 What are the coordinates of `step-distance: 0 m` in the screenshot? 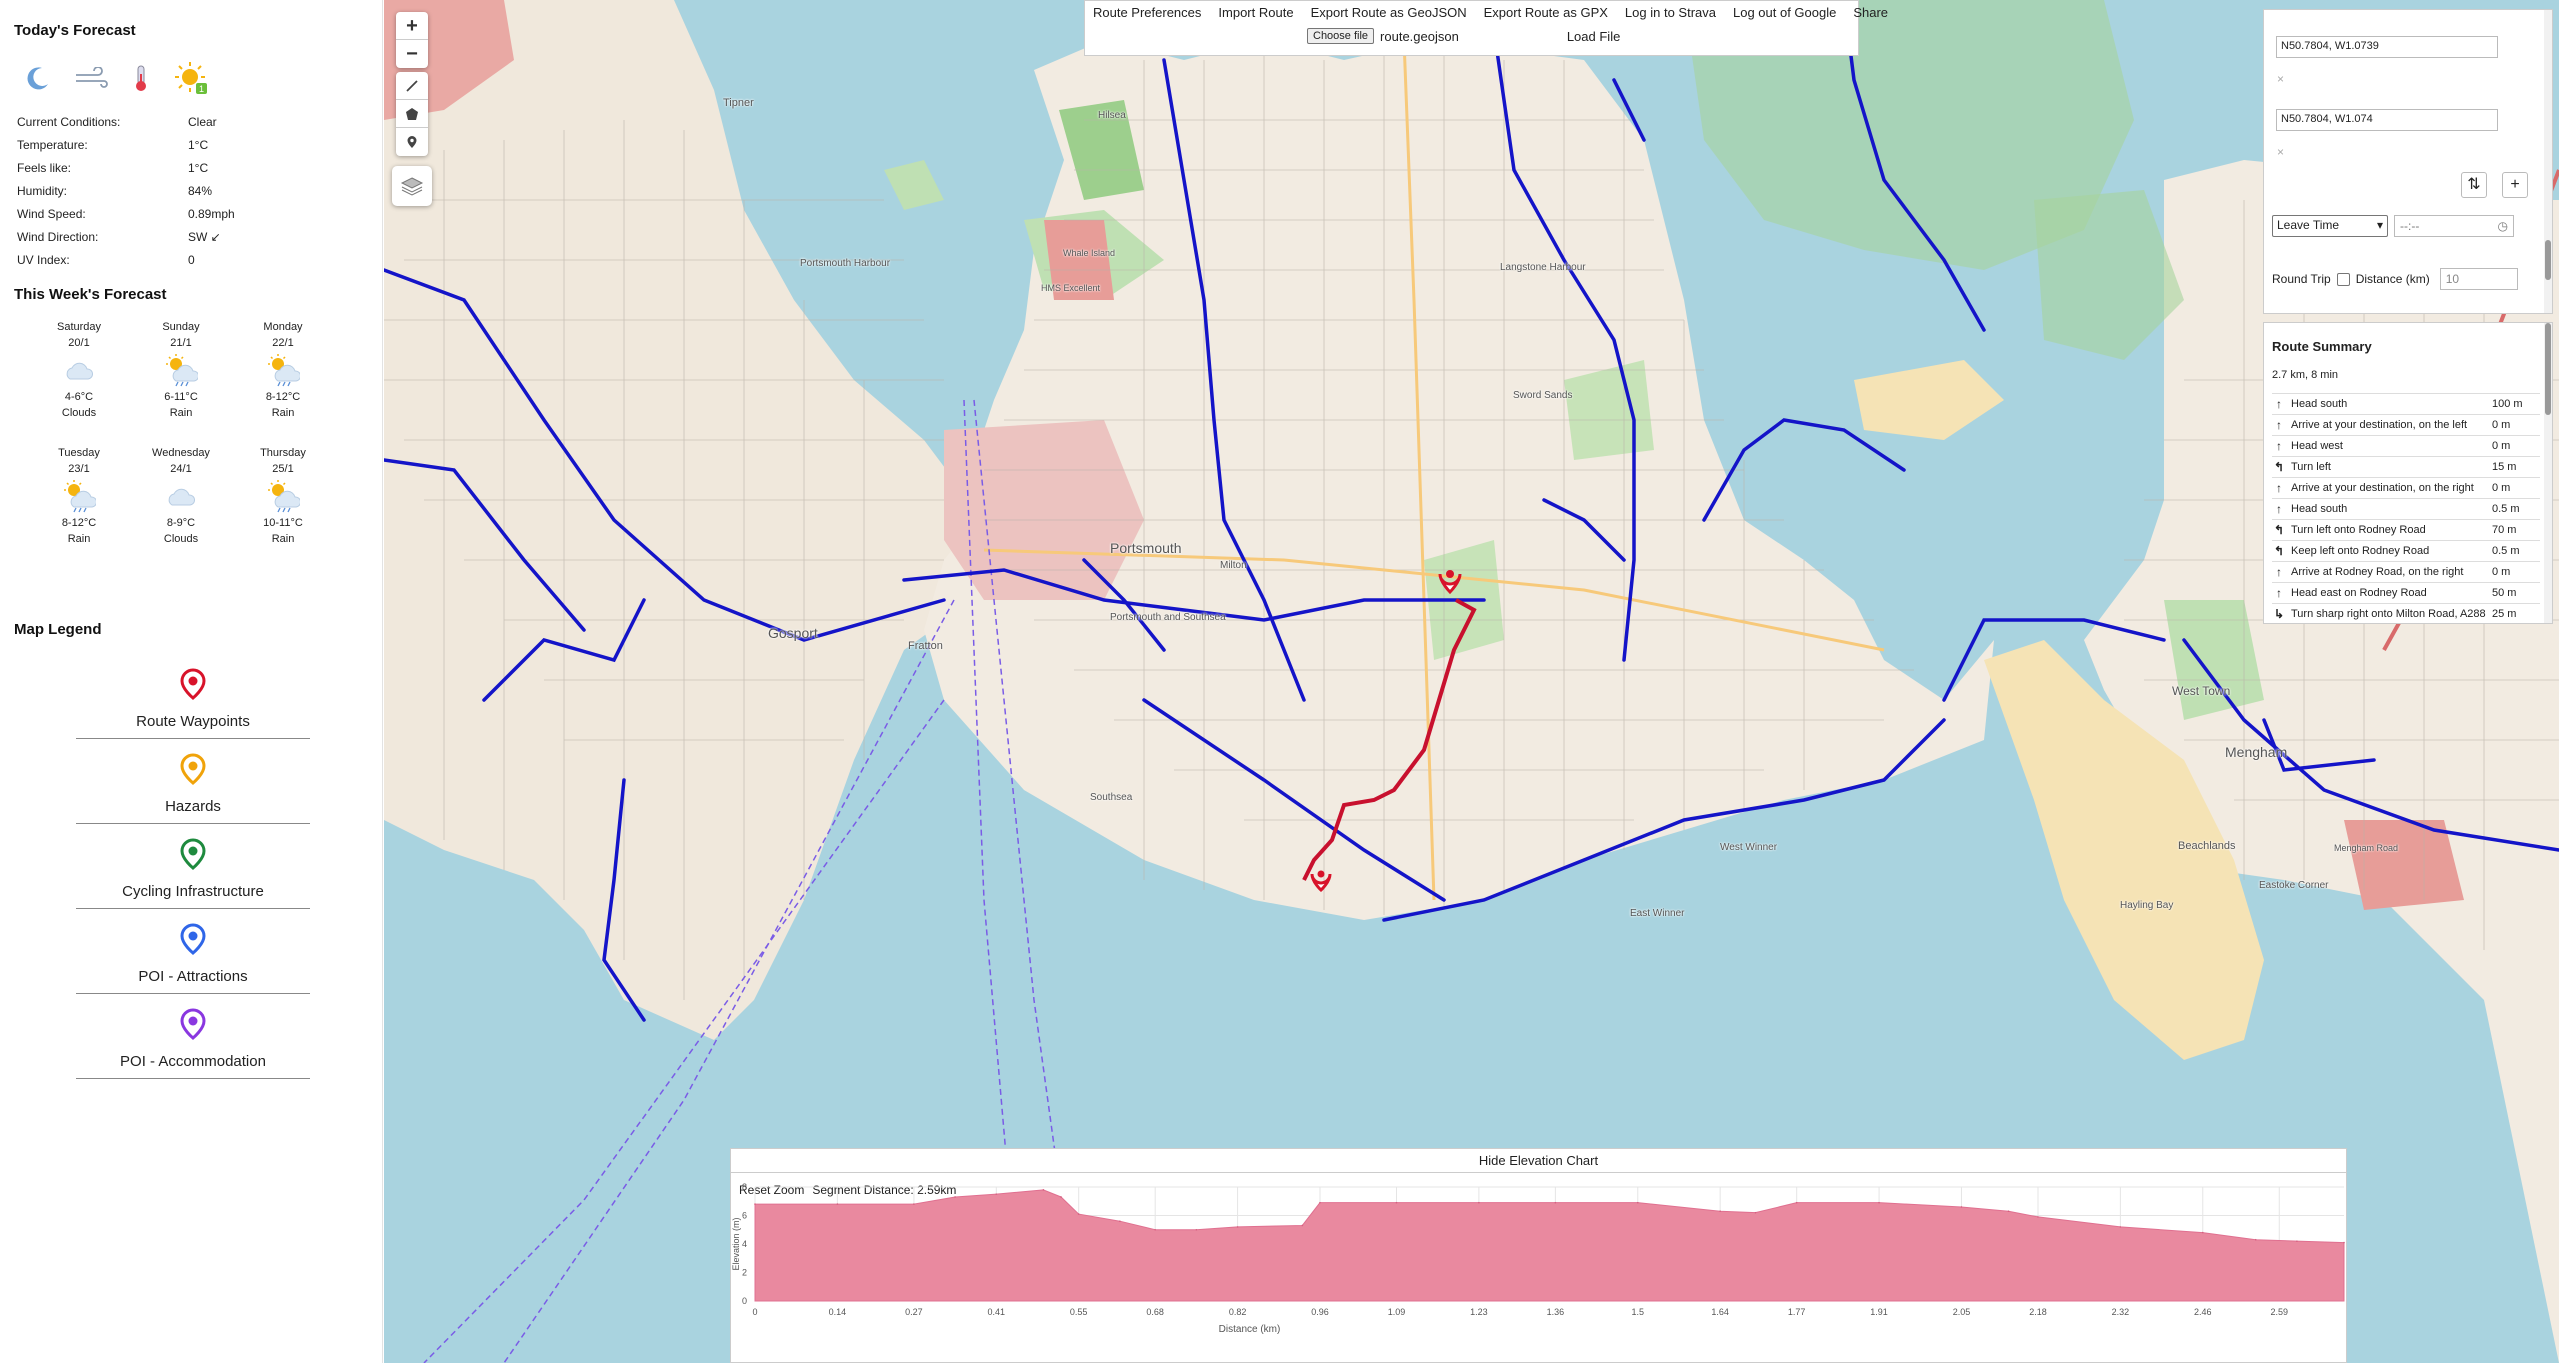 It's located at (2501, 572).